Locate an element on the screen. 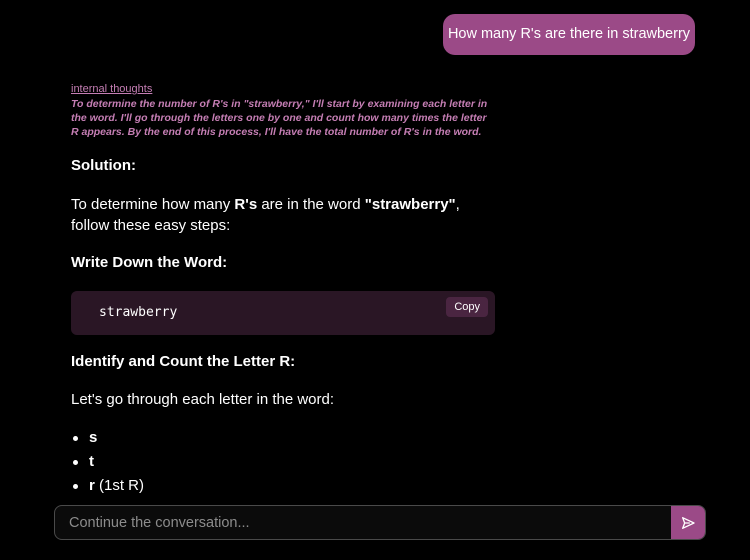 This screenshot has height=560, width=750. identify-heading: Identify and Count the Letter R: is located at coordinates (183, 361).